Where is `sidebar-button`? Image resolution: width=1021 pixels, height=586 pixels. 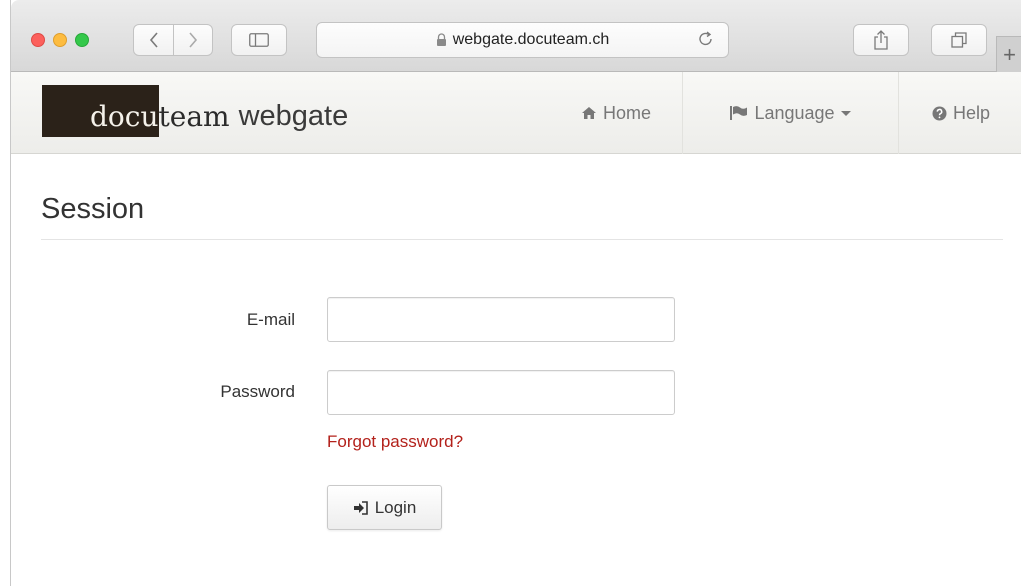
sidebar-button is located at coordinates (259, 40).